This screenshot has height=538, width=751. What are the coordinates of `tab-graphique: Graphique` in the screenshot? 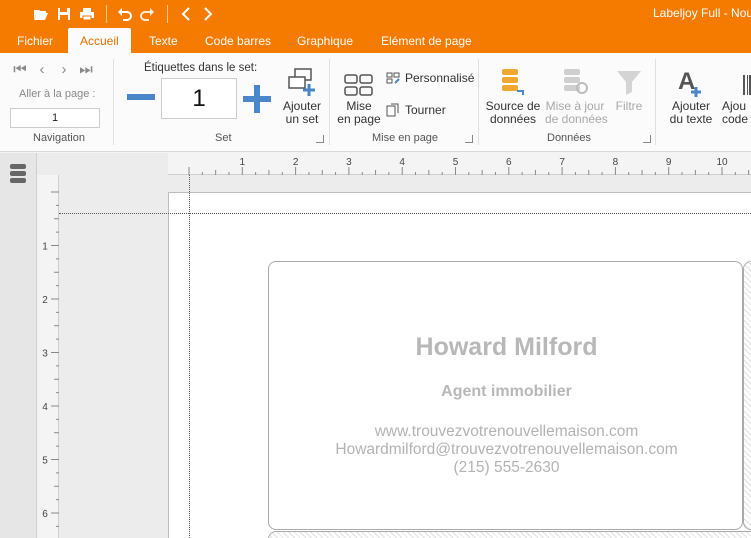 It's located at (325, 40).